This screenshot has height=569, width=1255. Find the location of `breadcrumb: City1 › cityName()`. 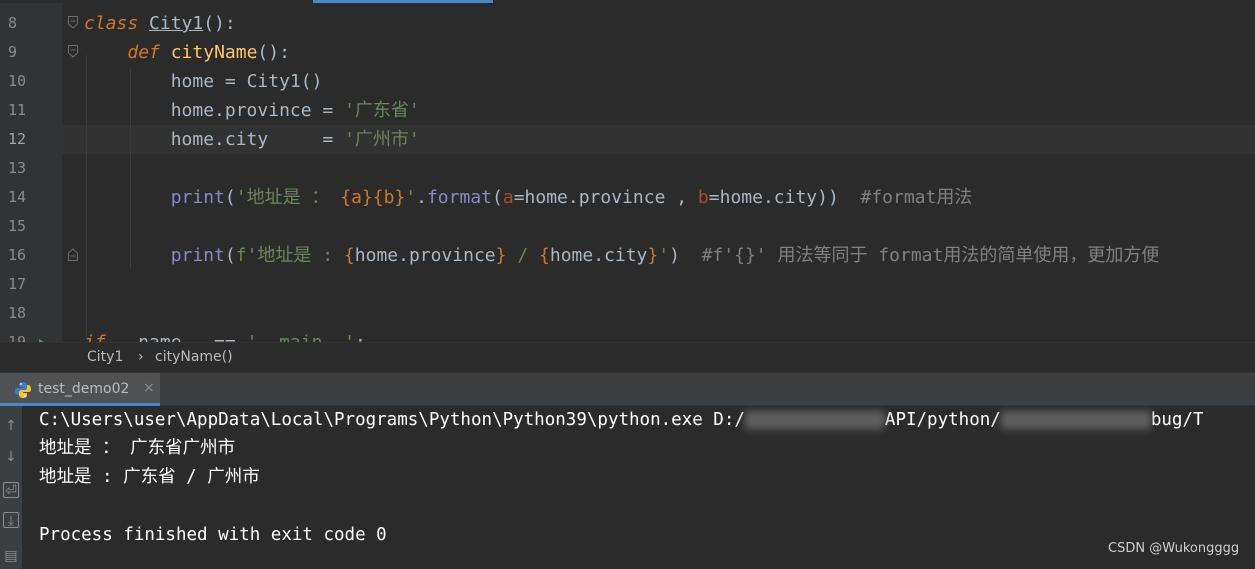

breadcrumb: City1 › cityName() is located at coordinates (627, 357).